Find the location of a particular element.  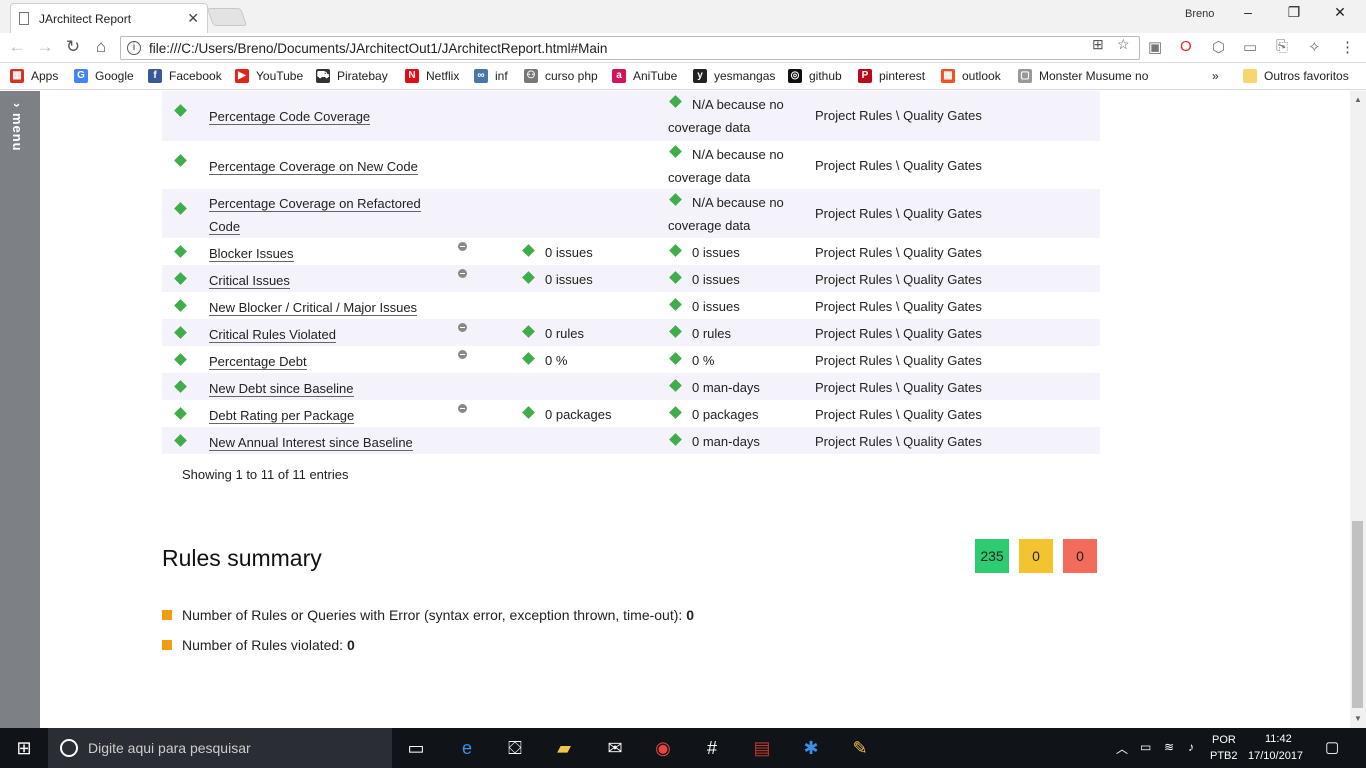

rule-name-link: Percentage Coverage on Refactored Code is located at coordinates (321, 215).